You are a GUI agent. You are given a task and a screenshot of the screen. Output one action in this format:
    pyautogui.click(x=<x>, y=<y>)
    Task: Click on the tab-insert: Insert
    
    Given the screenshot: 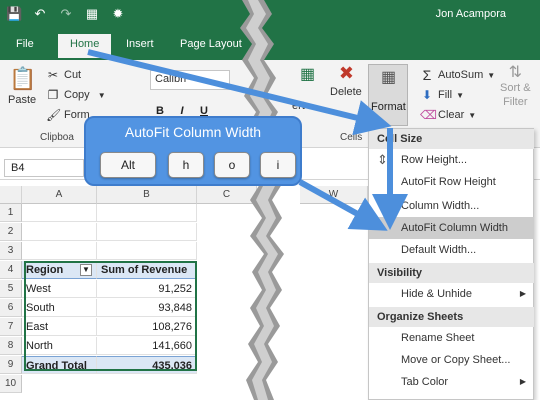 What is the action you would take?
    pyautogui.click(x=140, y=44)
    